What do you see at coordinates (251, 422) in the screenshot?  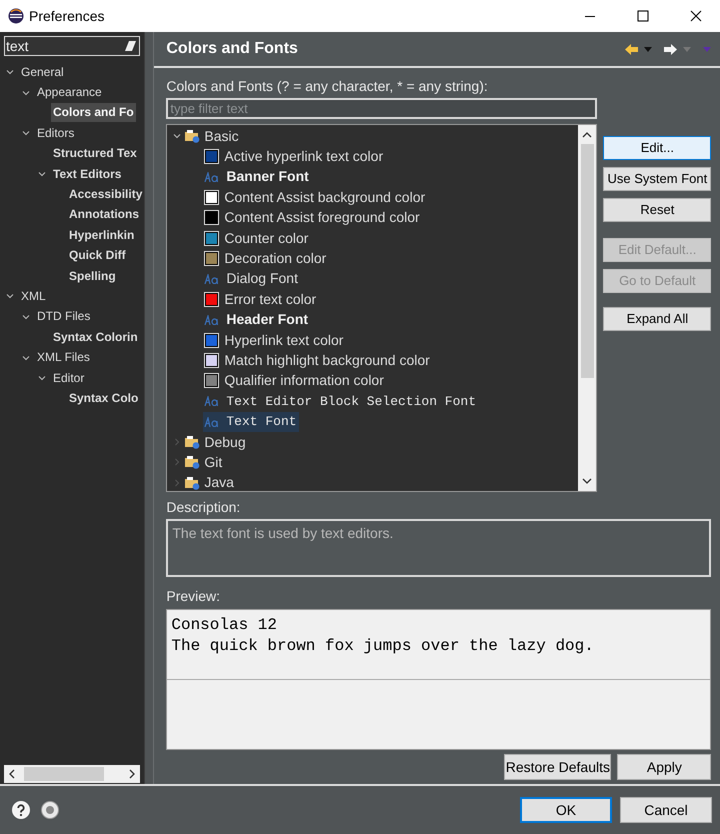 I see `tree-item: Text Font` at bounding box center [251, 422].